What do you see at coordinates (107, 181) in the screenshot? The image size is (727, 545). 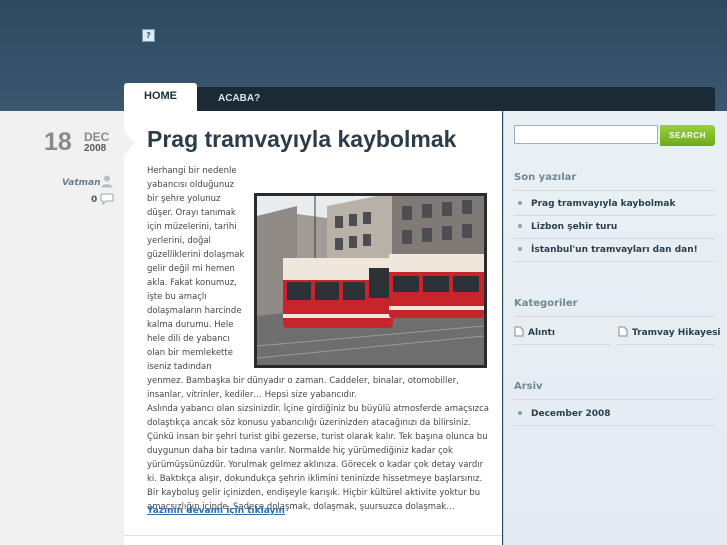 I see `user-icon` at bounding box center [107, 181].